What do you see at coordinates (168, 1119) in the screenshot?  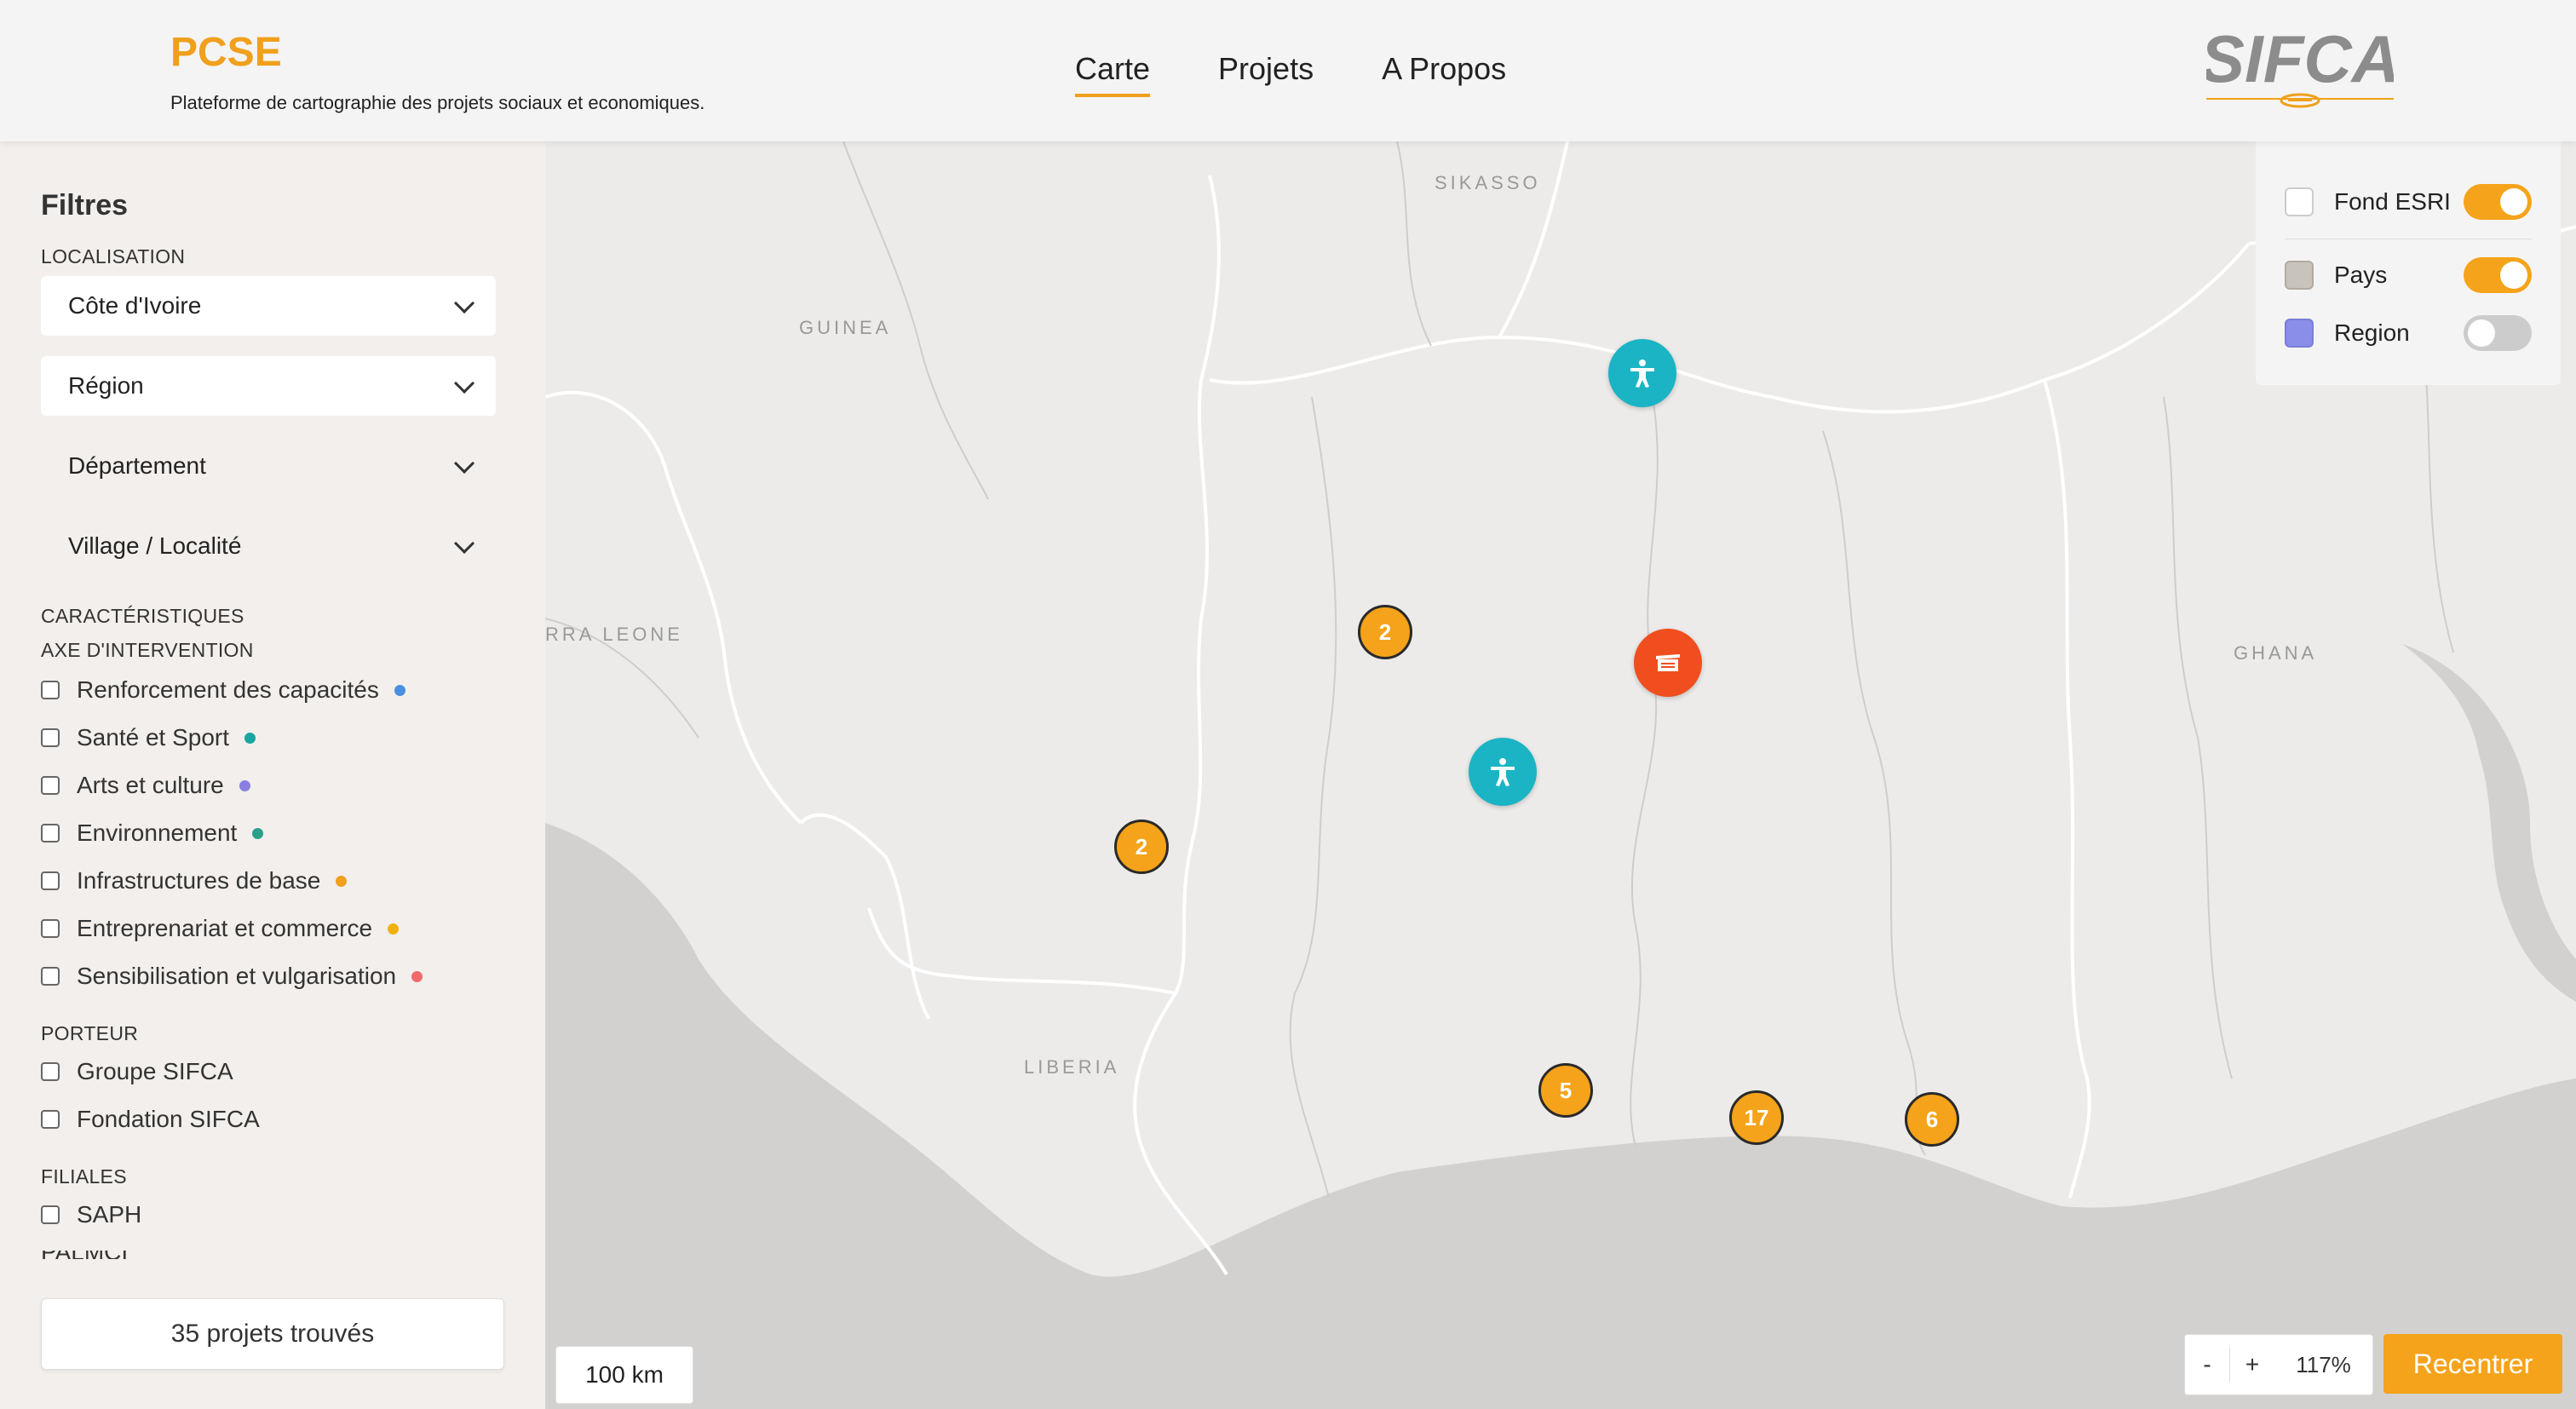 I see `porteur-option-label: Fondation SIFCA` at bounding box center [168, 1119].